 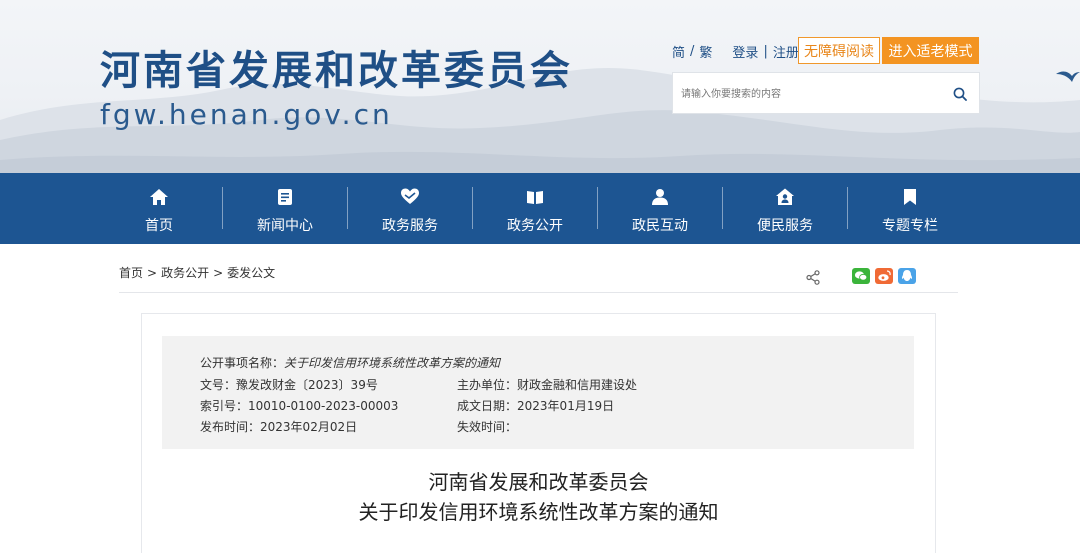 I want to click on breadcrumb-home: 首页, so click(x=131, y=273).